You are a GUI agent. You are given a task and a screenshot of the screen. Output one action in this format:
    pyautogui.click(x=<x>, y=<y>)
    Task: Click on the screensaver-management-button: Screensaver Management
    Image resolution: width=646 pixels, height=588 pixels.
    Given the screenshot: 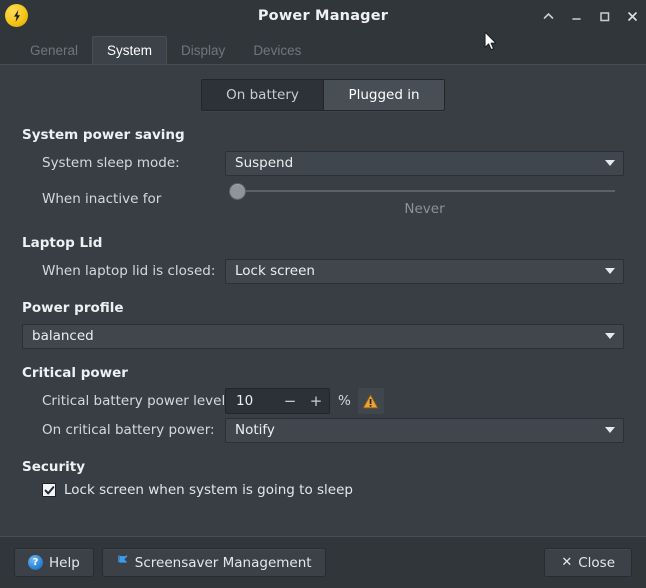 What is the action you would take?
    pyautogui.click(x=213, y=562)
    